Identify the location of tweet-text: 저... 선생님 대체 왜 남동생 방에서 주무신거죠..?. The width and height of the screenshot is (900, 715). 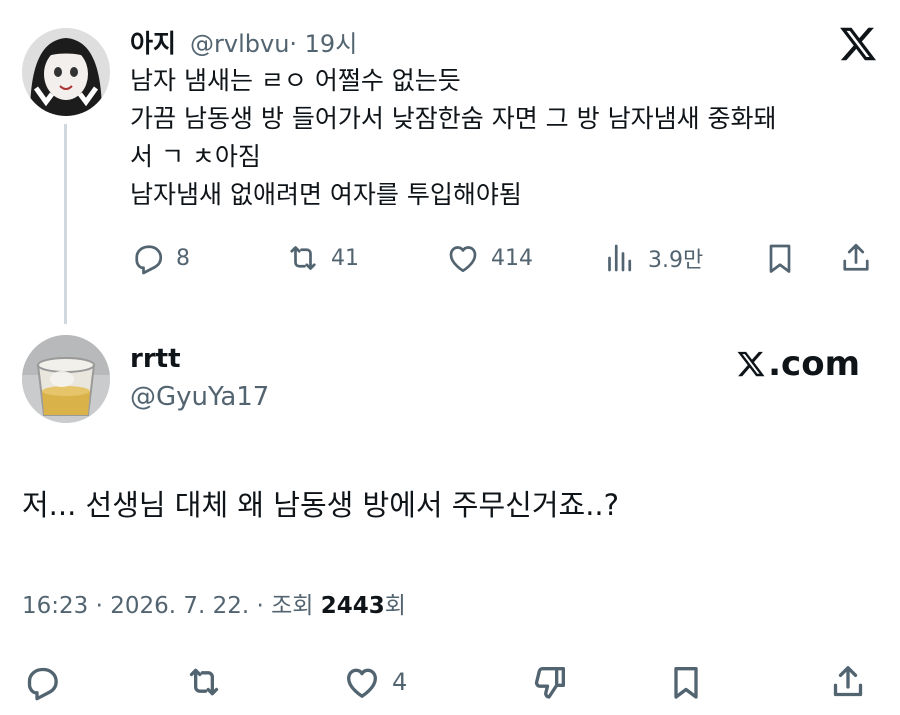
(321, 505).